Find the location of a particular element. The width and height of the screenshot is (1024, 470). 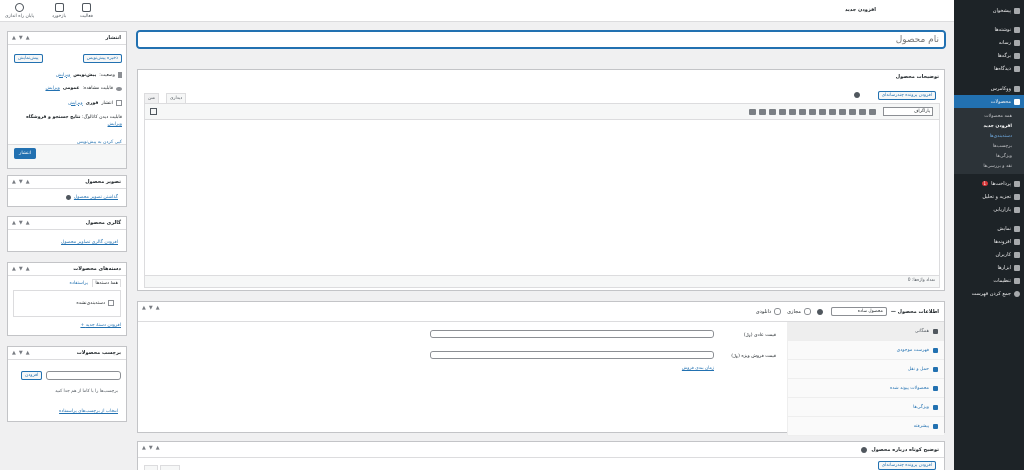

submenu-add-new: افزودن جدید is located at coordinates (989, 126).